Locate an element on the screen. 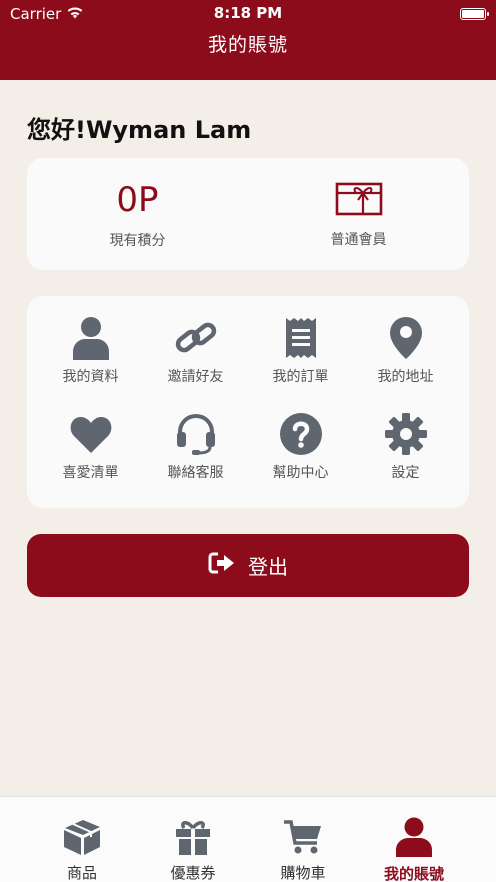  tab-label-products: 商品 is located at coordinates (81, 873).